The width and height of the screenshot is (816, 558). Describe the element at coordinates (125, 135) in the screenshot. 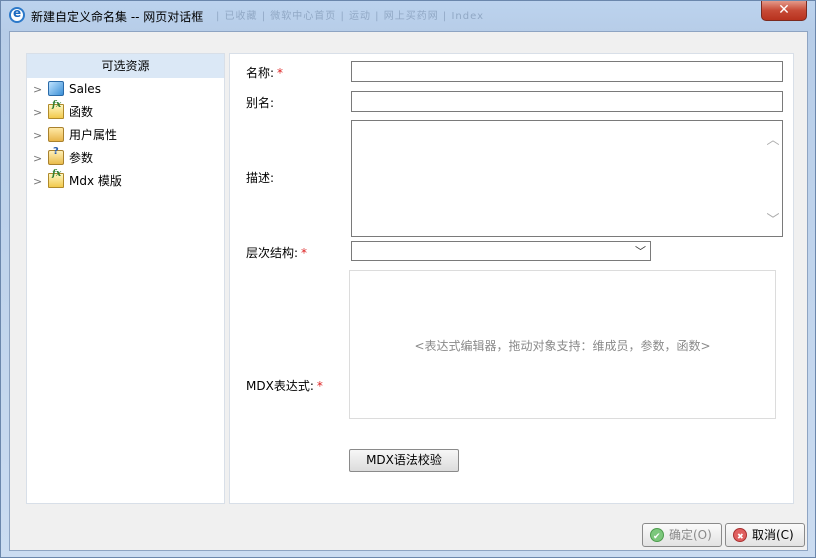

I see `tree-item-user-attributes: > 用户属性` at that location.